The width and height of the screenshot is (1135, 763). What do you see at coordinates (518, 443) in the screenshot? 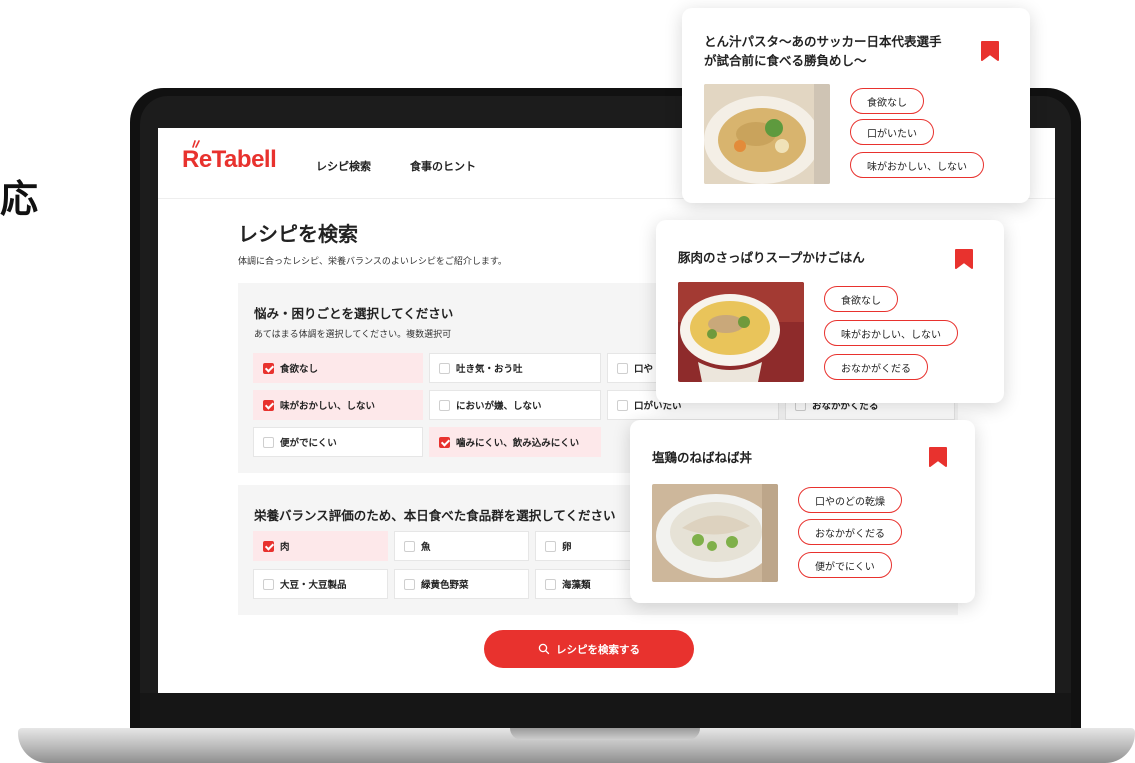
I see `option-label: 噛みにくい、飲み込みにくい` at bounding box center [518, 443].